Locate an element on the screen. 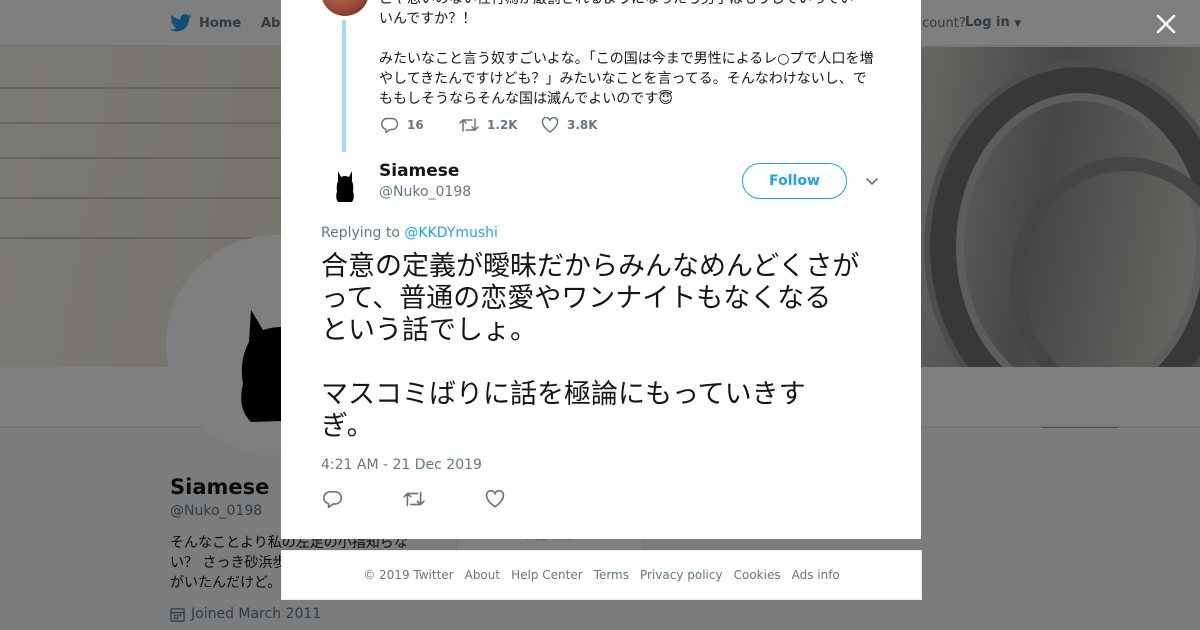  footer-privacy-link: Privacy policy is located at coordinates (681, 575).